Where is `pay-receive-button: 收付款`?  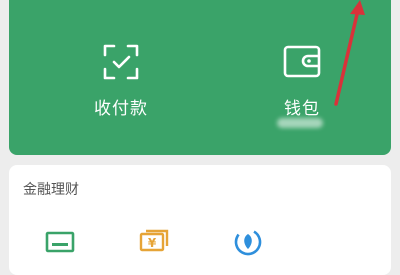 pay-receive-button: 收付款 is located at coordinates (121, 80).